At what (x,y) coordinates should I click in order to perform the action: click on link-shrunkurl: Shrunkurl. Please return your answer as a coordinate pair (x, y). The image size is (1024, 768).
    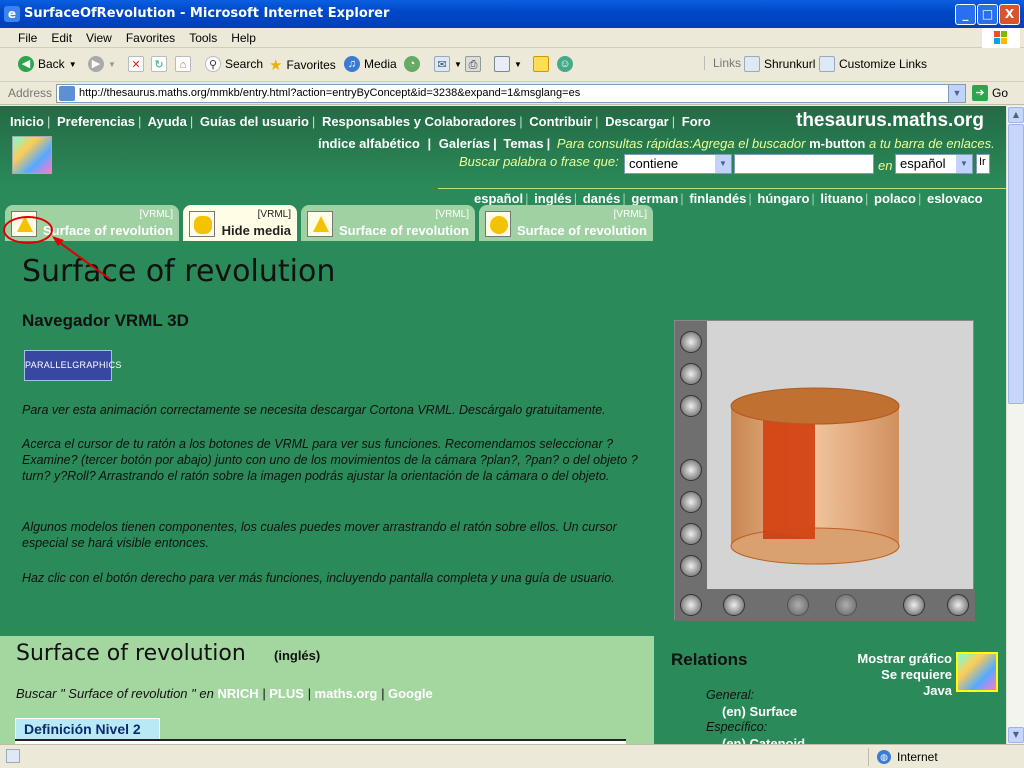
    Looking at the image, I should click on (779, 64).